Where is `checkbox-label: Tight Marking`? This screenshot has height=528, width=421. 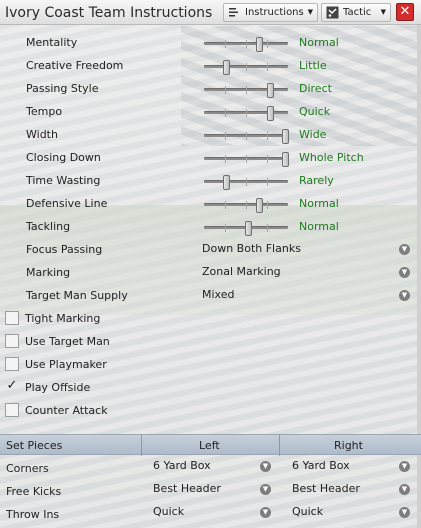
checkbox-label: Tight Marking is located at coordinates (63, 318).